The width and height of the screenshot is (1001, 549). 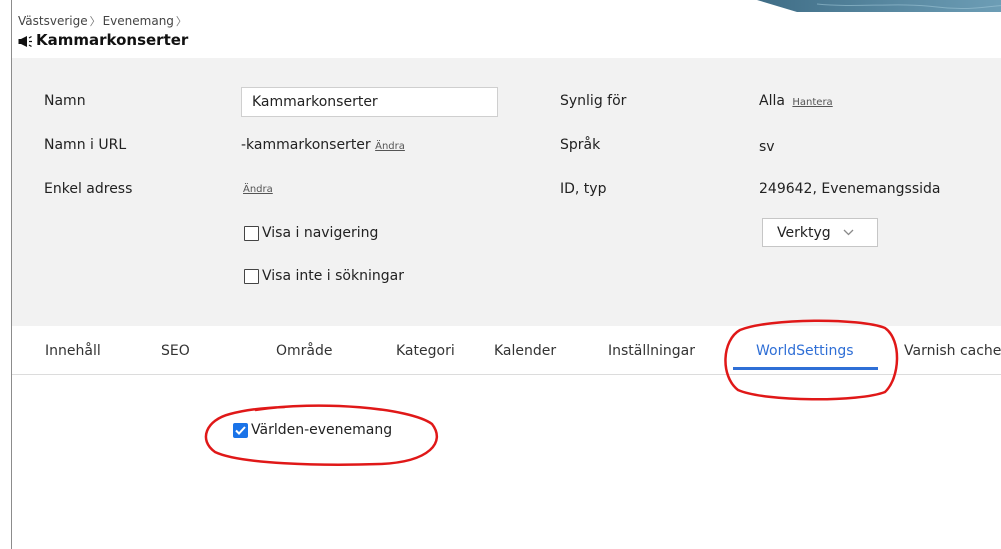 I want to click on breadcrumb-item-evenemang: Evenemang, so click(x=138, y=21).